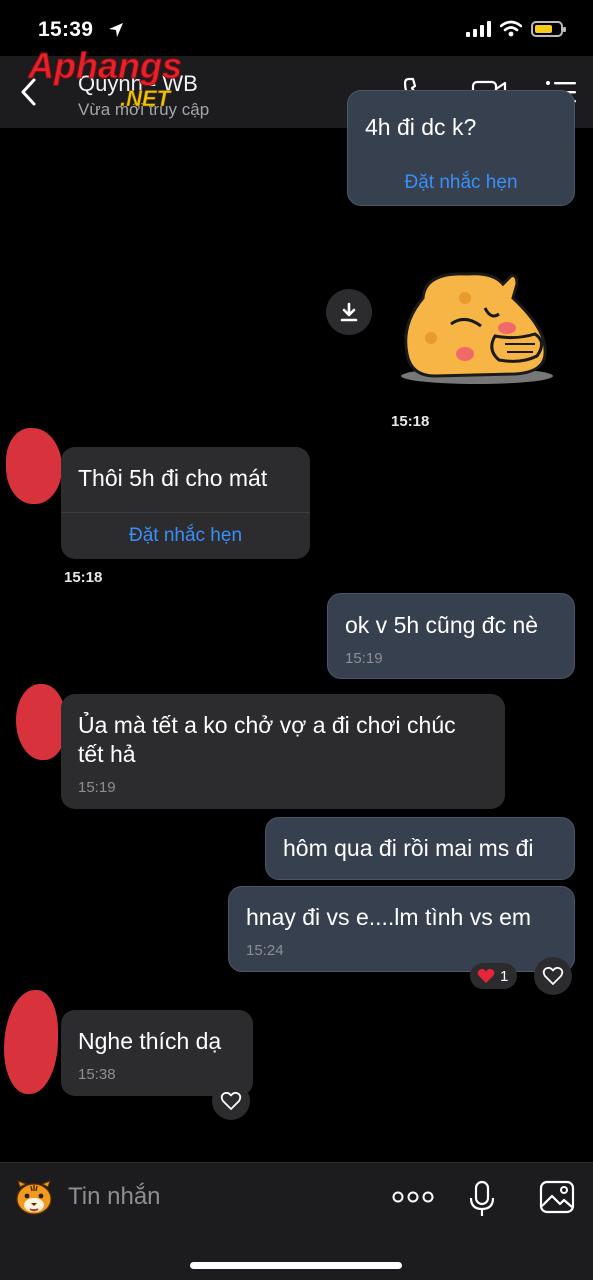 This screenshot has width=593, height=1280. I want to click on location-arrow-icon, so click(116, 30).